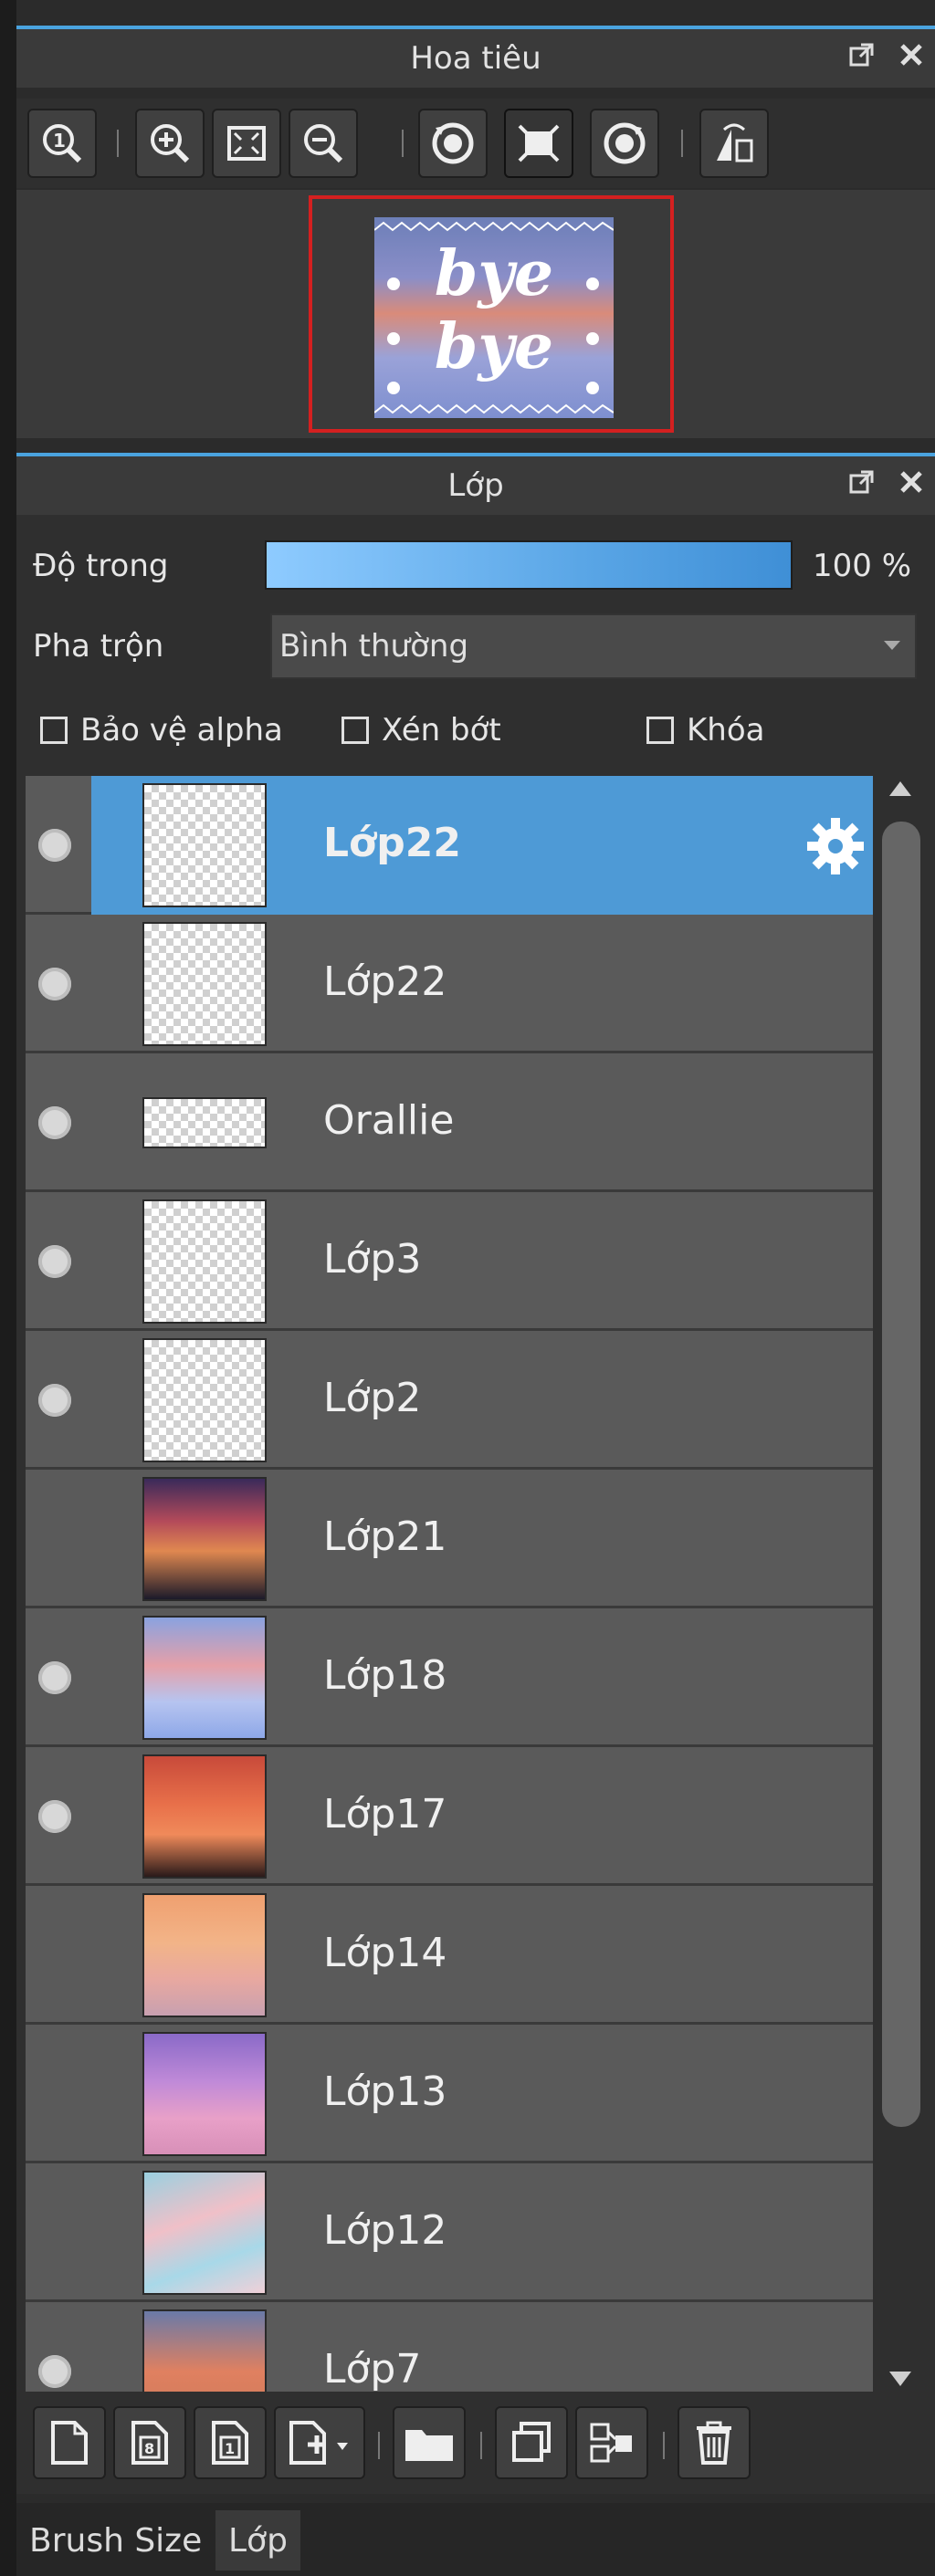 This screenshot has height=2576, width=935. I want to click on duplicate-layer-icon, so click(531, 2442).